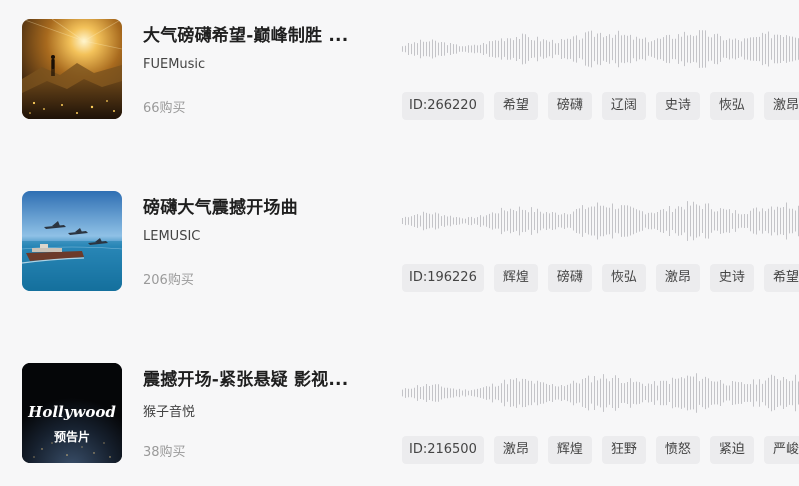  Describe the element at coordinates (443, 450) in the screenshot. I see `track-id-tag: ID:216500` at that location.